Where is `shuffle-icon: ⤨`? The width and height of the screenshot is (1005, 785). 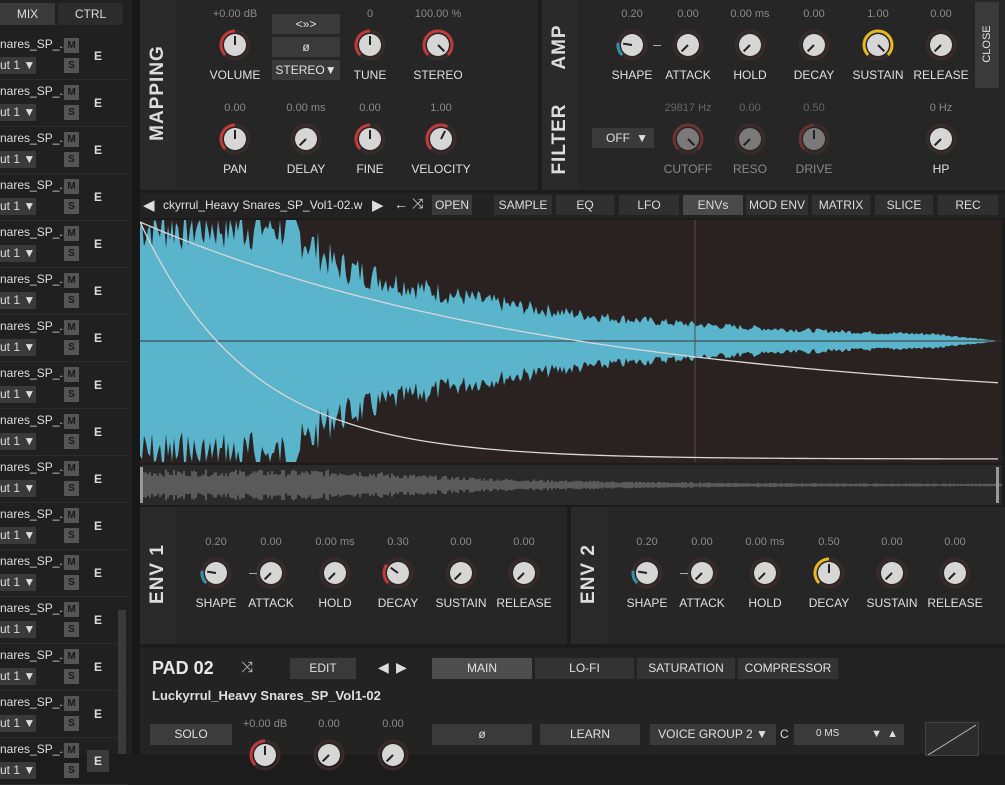 shuffle-icon: ⤨ is located at coordinates (417, 203).